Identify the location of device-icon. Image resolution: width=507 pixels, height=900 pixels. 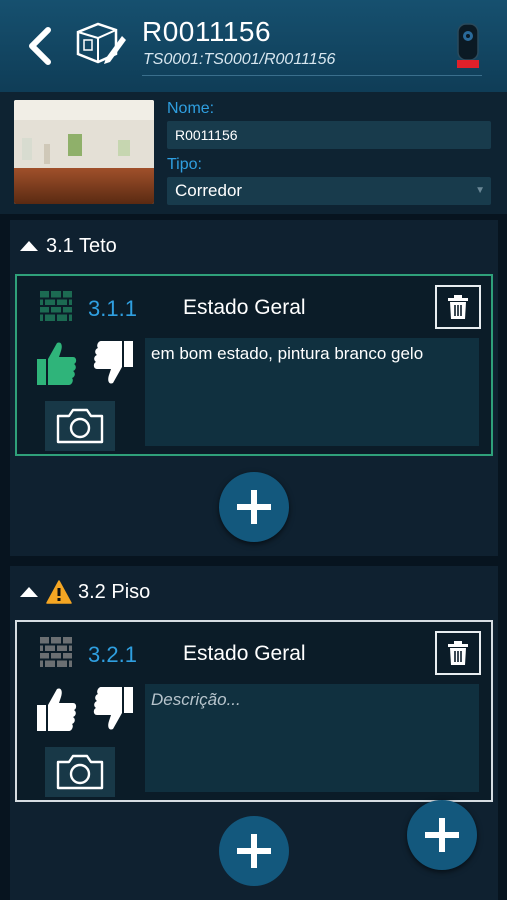
(468, 46).